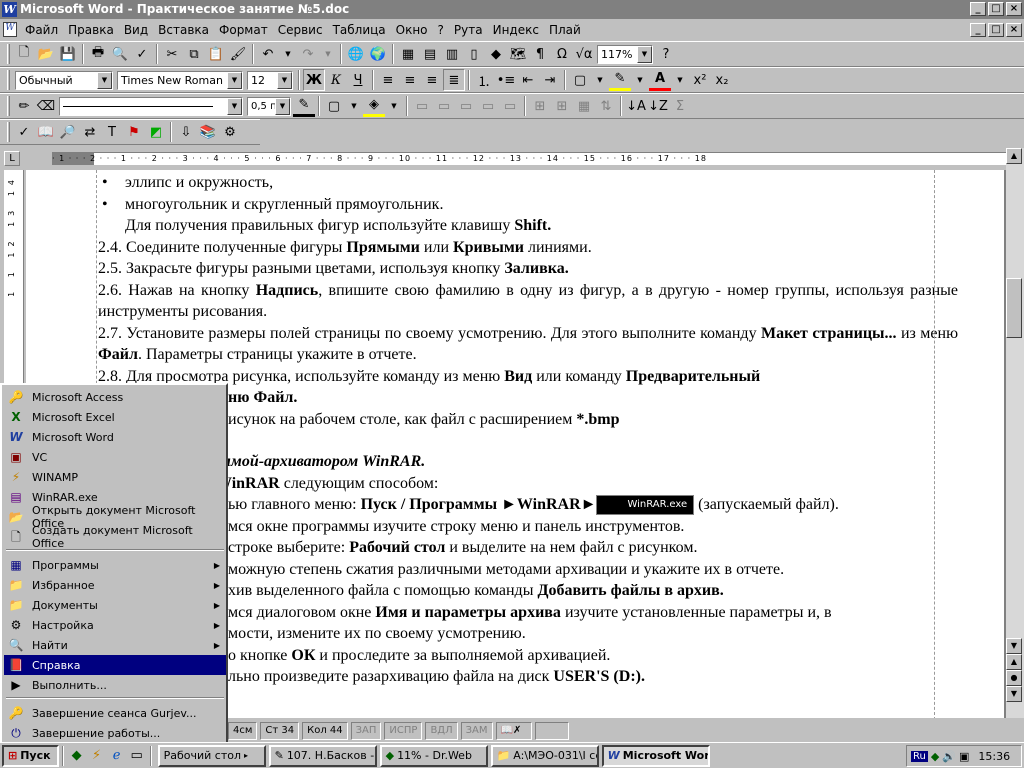  Describe the element at coordinates (378, 54) in the screenshot. I see `web-toolbar-icon: 🌍` at that location.